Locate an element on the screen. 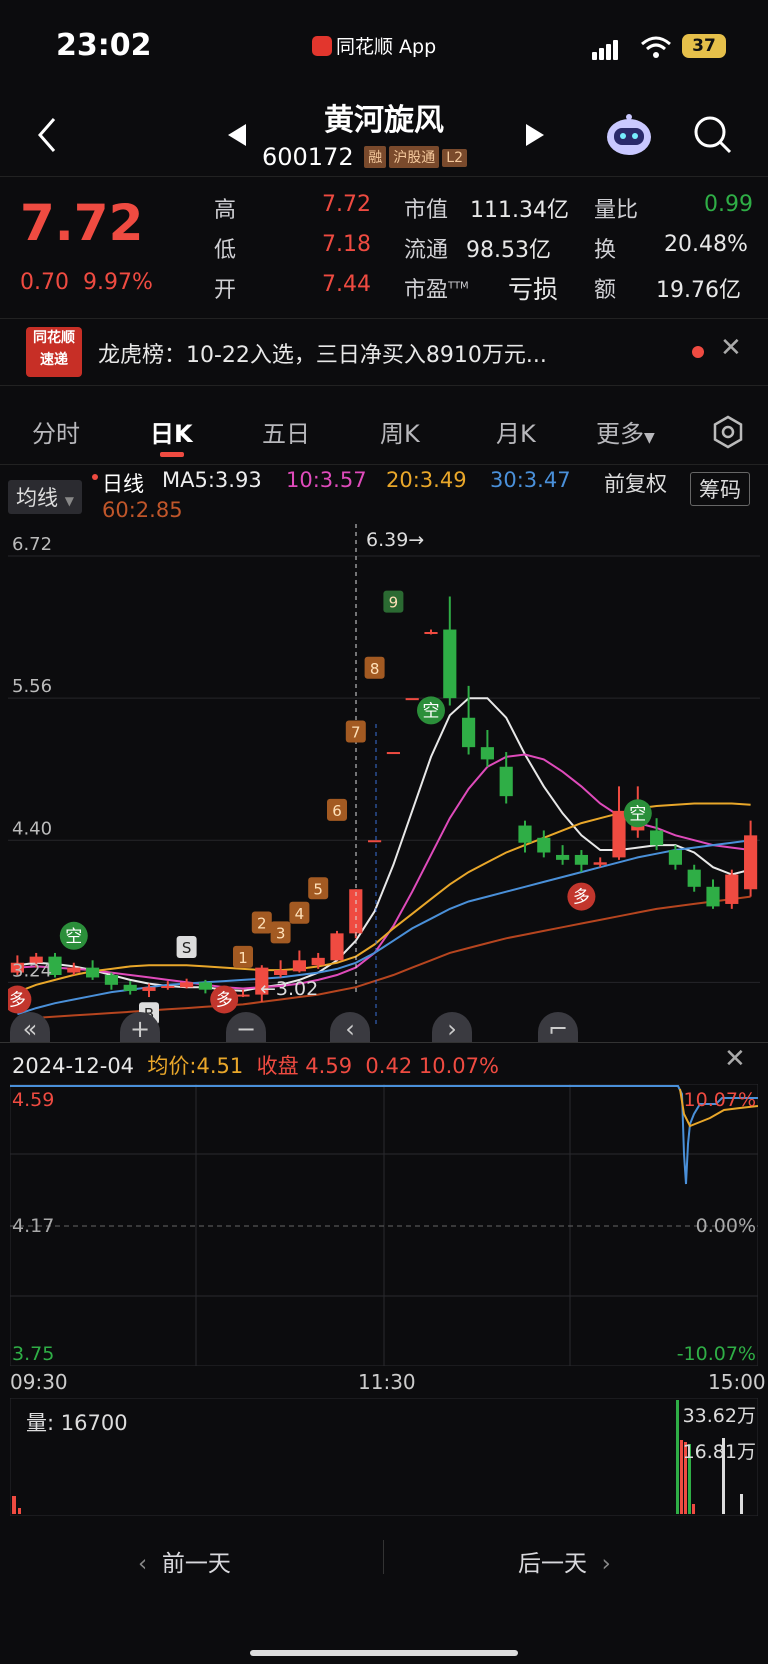  indicator-dropdown: 均线 ▼ is located at coordinates (45, 497).